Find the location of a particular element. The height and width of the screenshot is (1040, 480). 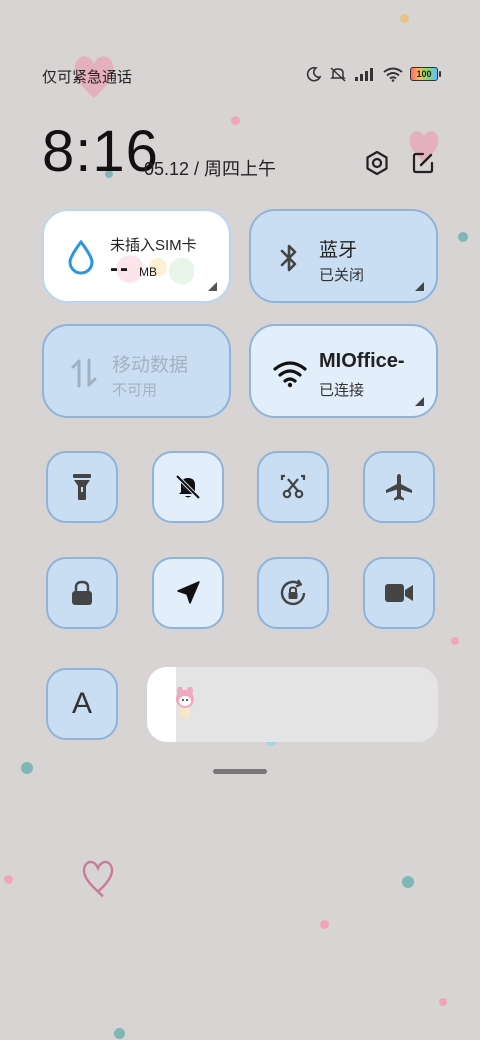

gear-icon is located at coordinates (377, 163).